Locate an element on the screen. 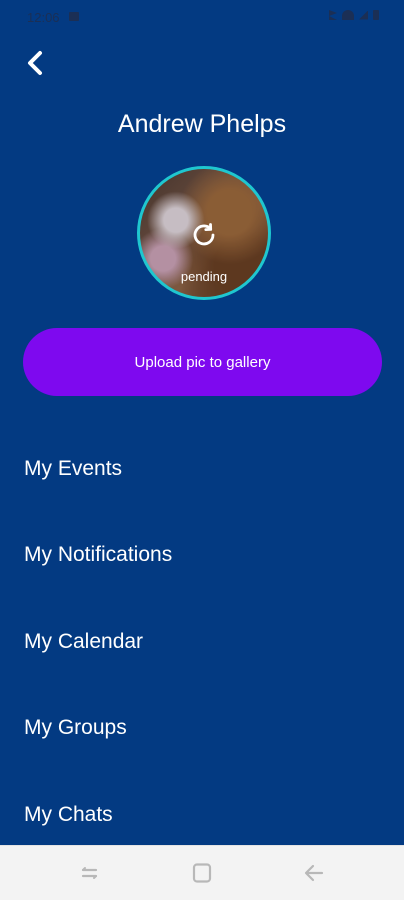 This screenshot has height=900, width=404. menu-item-my-groups: My Groups is located at coordinates (194, 728).